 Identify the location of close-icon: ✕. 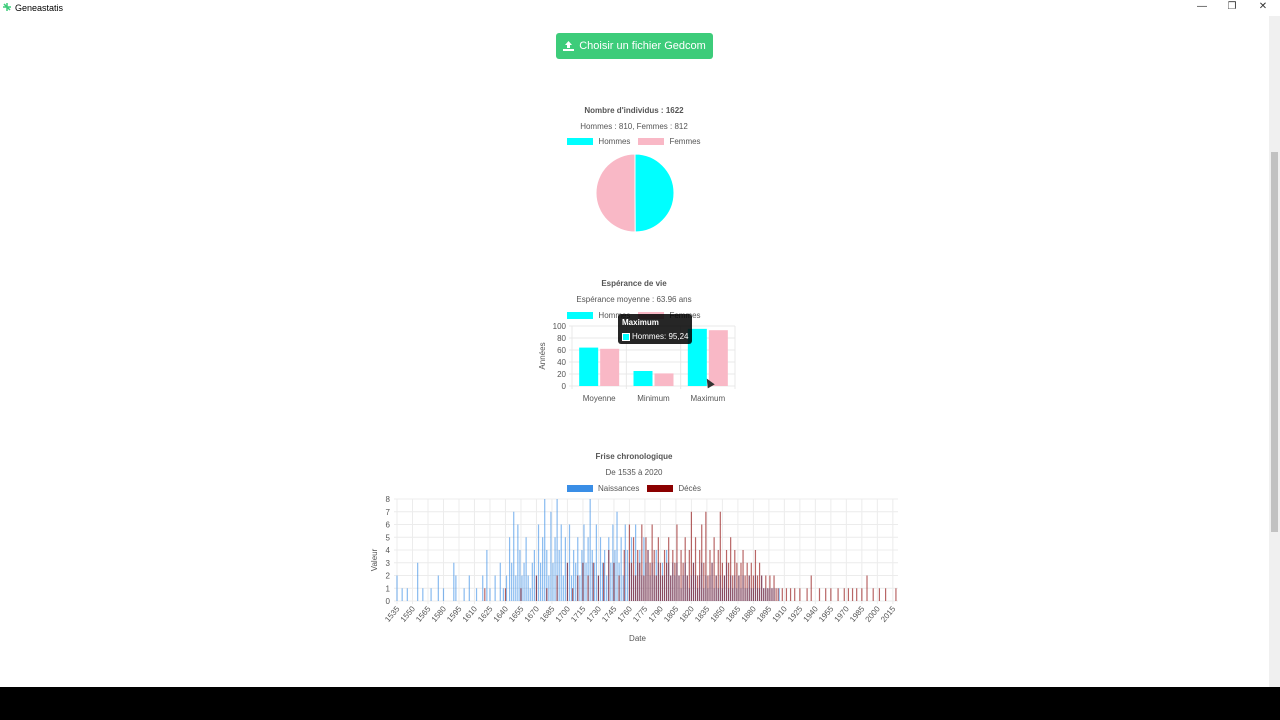
(1263, 8).